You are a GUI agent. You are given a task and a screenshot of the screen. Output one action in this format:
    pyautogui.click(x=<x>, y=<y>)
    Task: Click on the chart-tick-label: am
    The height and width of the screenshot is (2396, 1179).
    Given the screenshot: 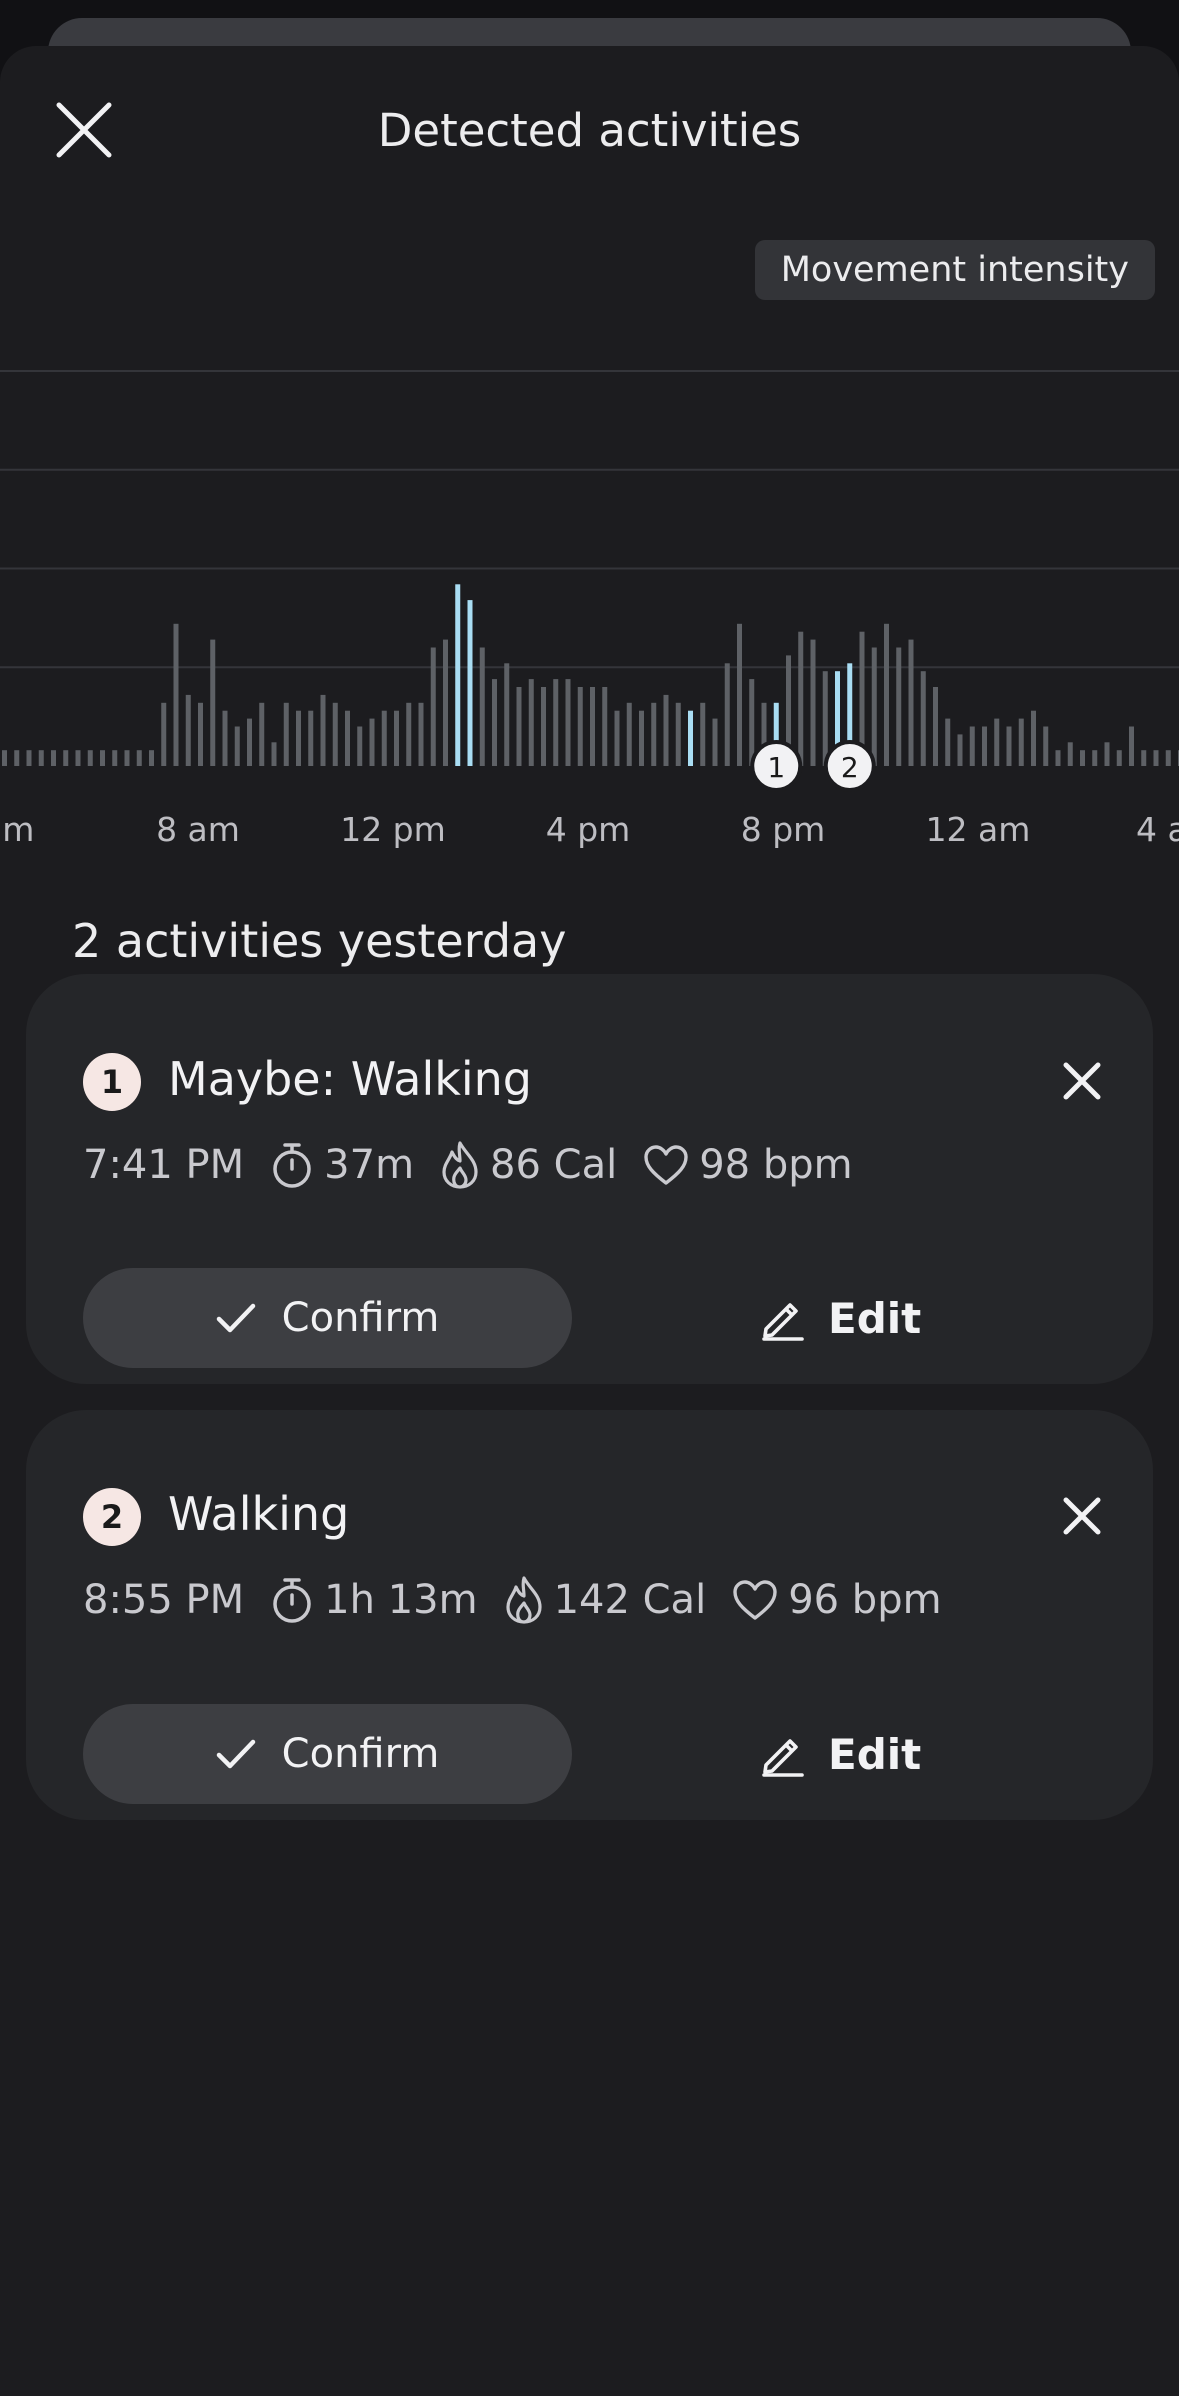 What is the action you would take?
    pyautogui.click(x=17, y=829)
    